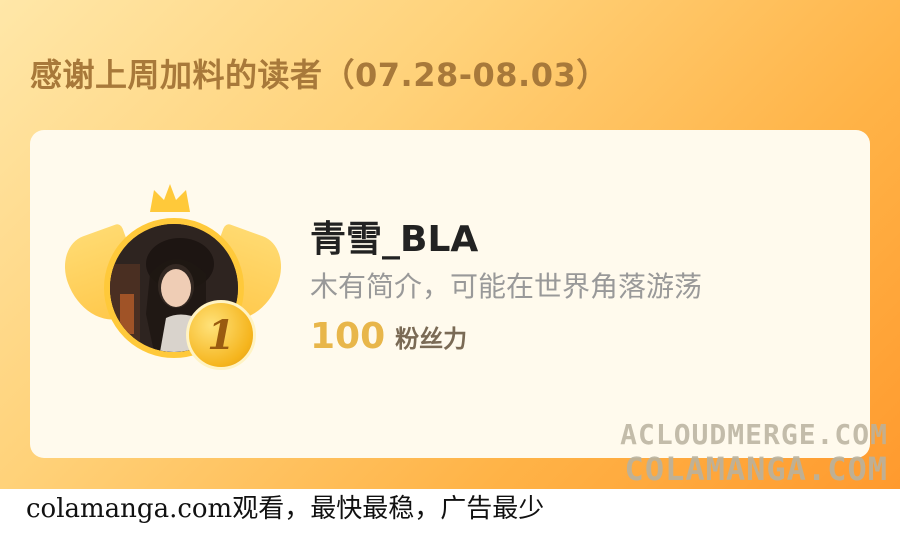  What do you see at coordinates (754, 434) in the screenshot?
I see `watermark-acloudmerge: ACLOUDMERGE.COM` at bounding box center [754, 434].